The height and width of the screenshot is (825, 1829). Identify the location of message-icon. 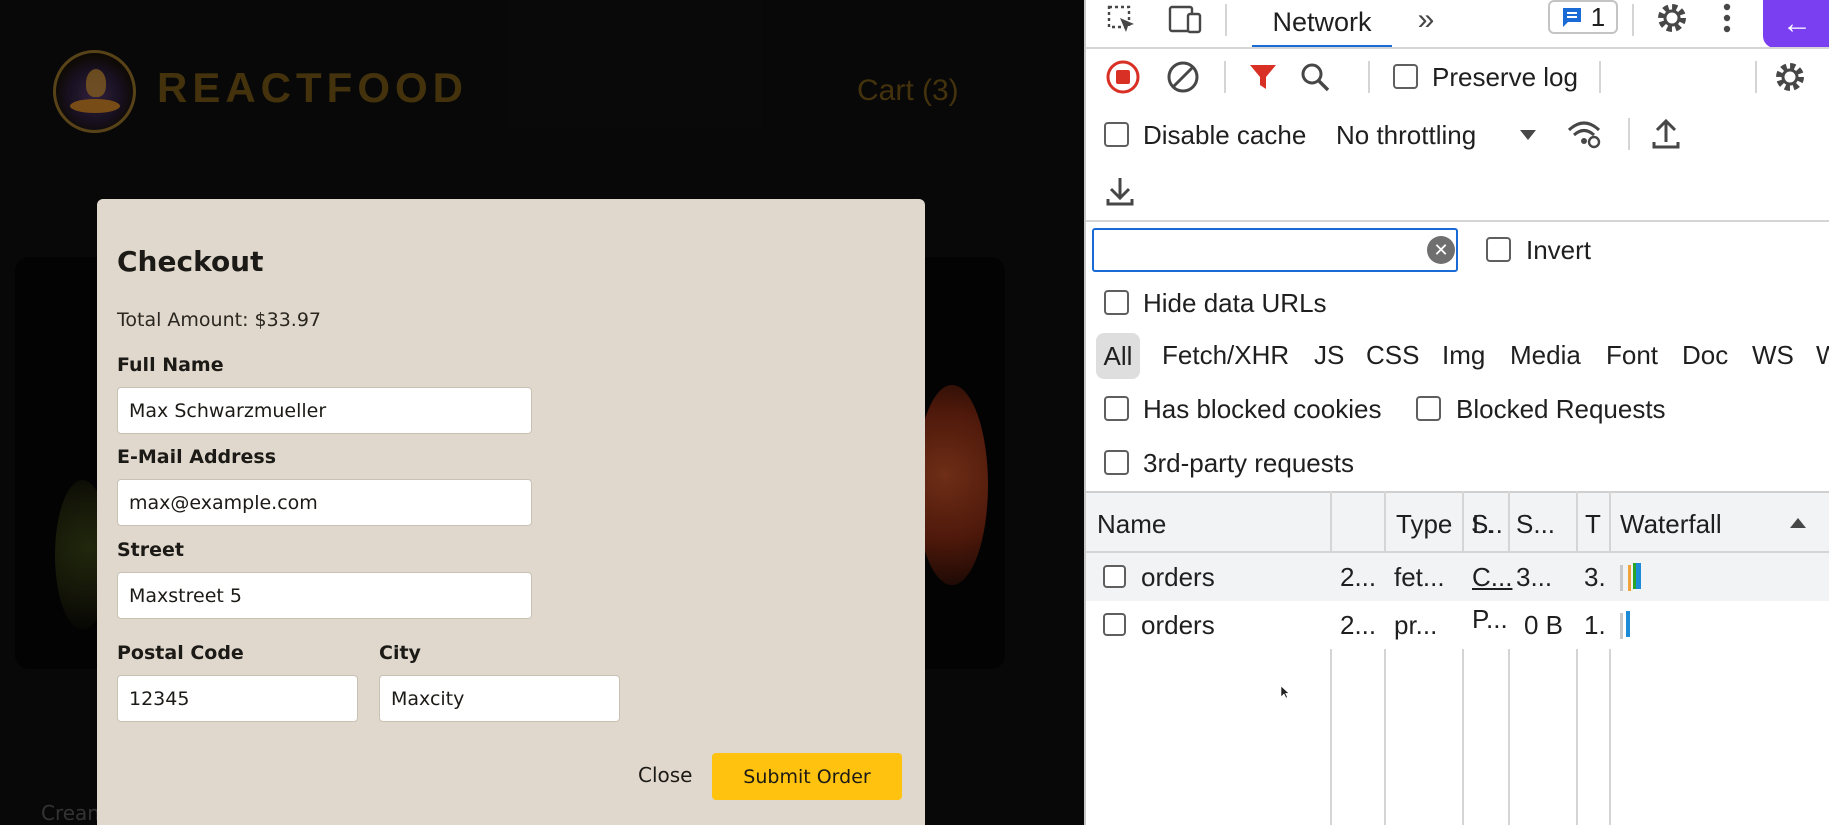
(1571, 17).